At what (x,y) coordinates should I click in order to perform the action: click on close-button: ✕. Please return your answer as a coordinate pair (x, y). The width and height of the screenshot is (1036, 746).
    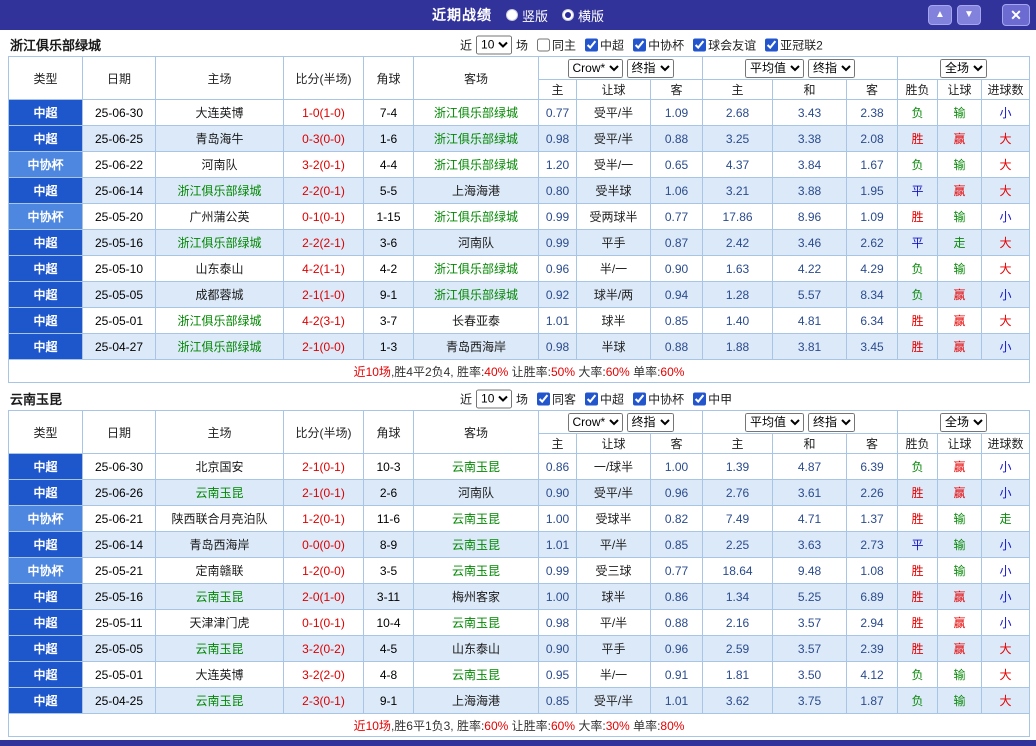
    Looking at the image, I should click on (1016, 15).